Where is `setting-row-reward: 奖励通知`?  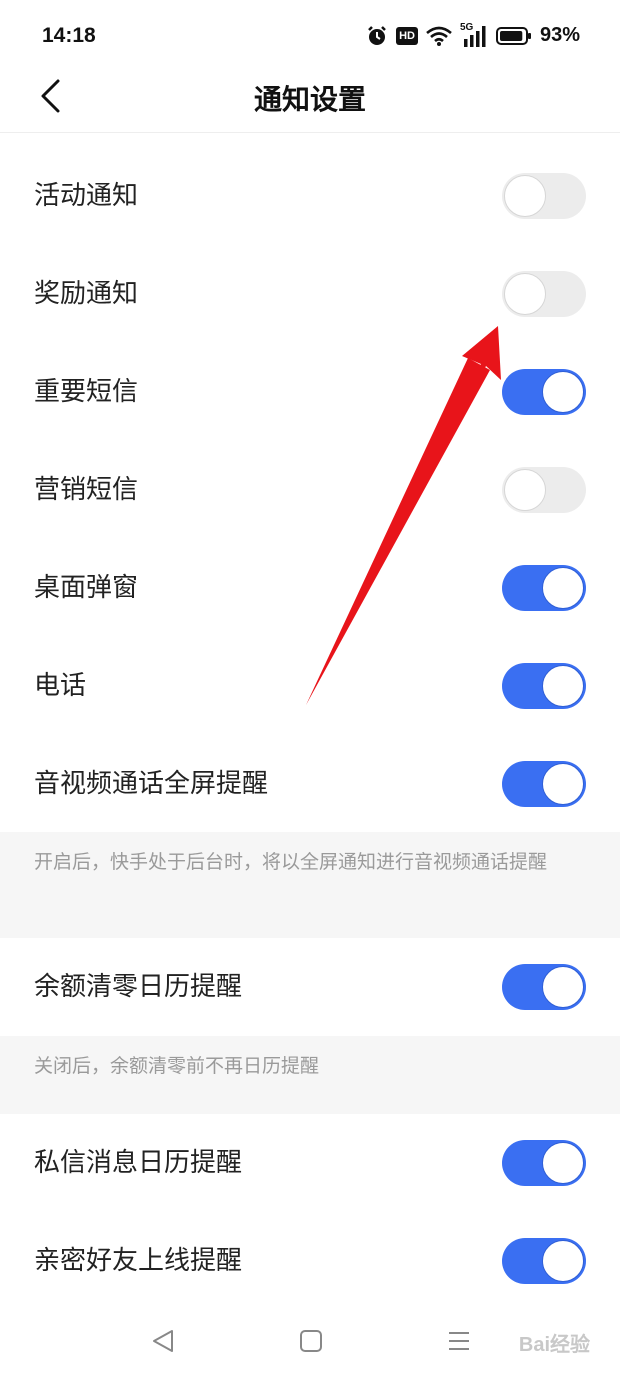
setting-row-reward: 奖励通知 is located at coordinates (310, 294).